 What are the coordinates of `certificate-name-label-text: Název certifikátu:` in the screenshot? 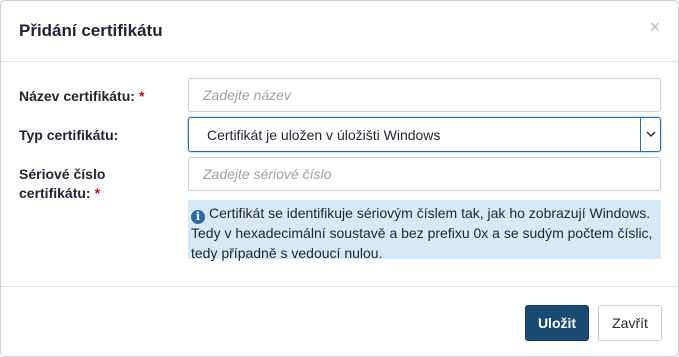 It's located at (77, 96).